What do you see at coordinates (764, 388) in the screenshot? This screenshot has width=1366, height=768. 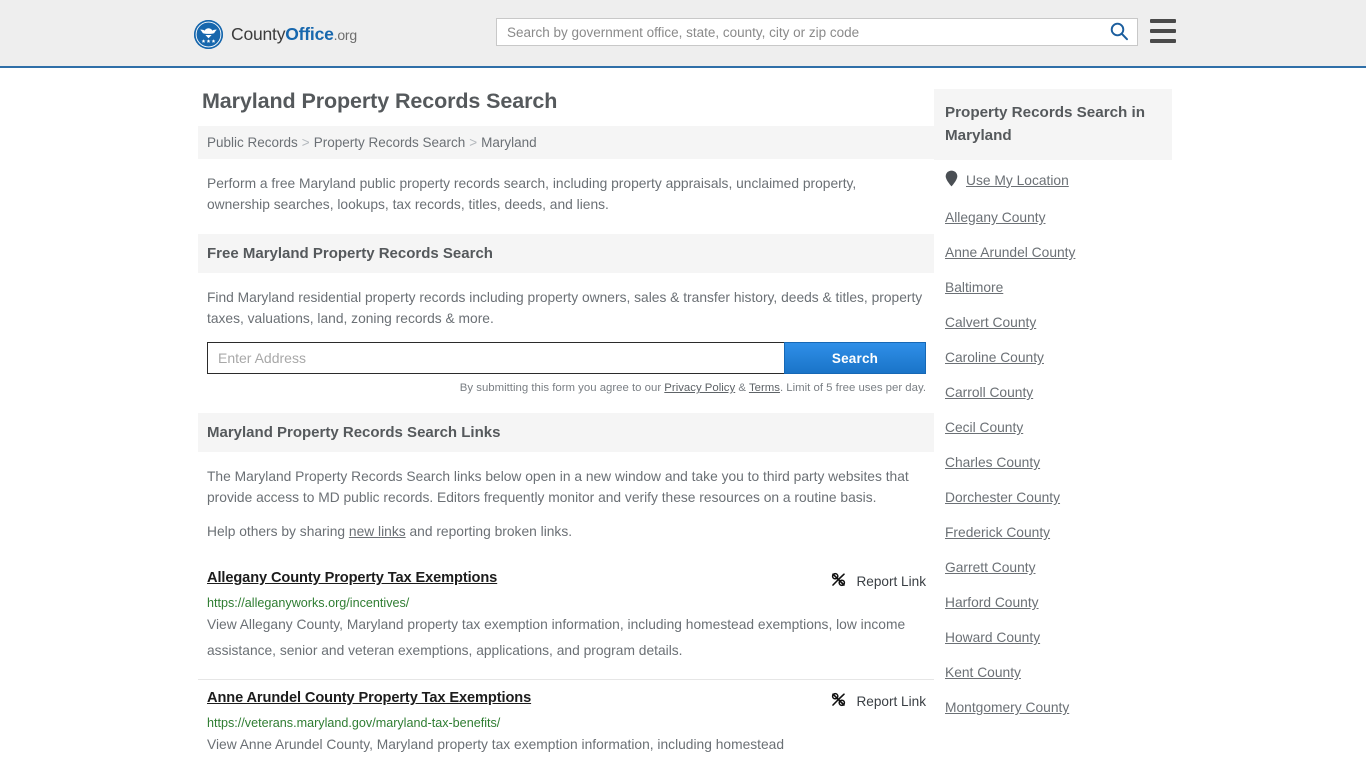 I see `terms-link: Terms` at bounding box center [764, 388].